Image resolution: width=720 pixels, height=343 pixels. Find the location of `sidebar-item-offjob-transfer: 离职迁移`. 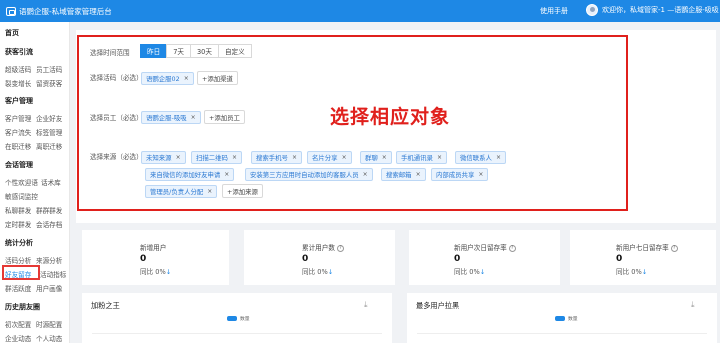

sidebar-item-offjob-transfer: 离职迁移 is located at coordinates (49, 146).